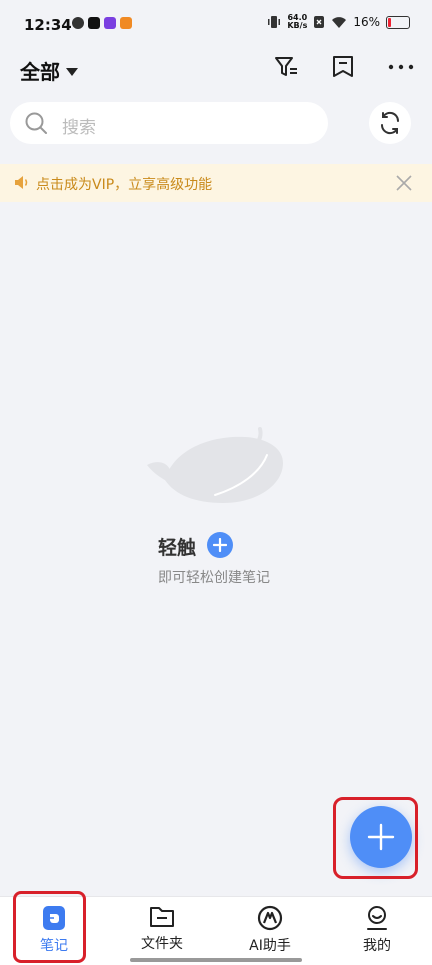  I want to click on speaker-icon, so click(22, 184).